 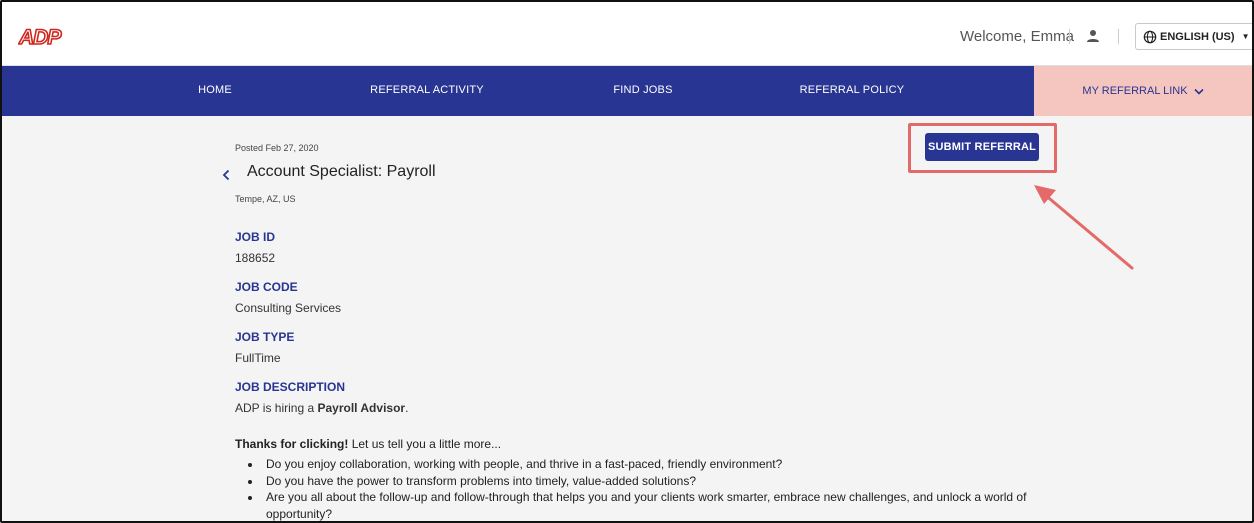 What do you see at coordinates (255, 258) in the screenshot?
I see `job-id-value: 188652` at bounding box center [255, 258].